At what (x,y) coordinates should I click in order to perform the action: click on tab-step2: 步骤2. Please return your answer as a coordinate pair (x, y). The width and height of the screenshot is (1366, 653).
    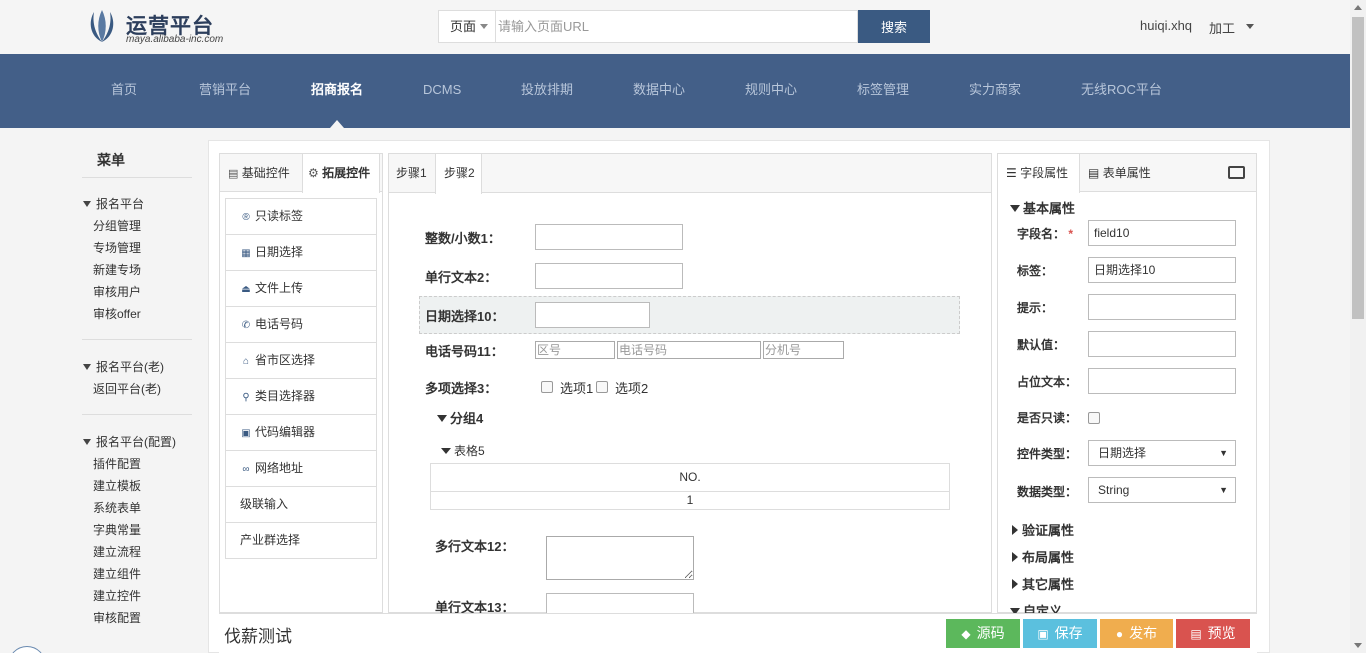
    Looking at the image, I should click on (458, 174).